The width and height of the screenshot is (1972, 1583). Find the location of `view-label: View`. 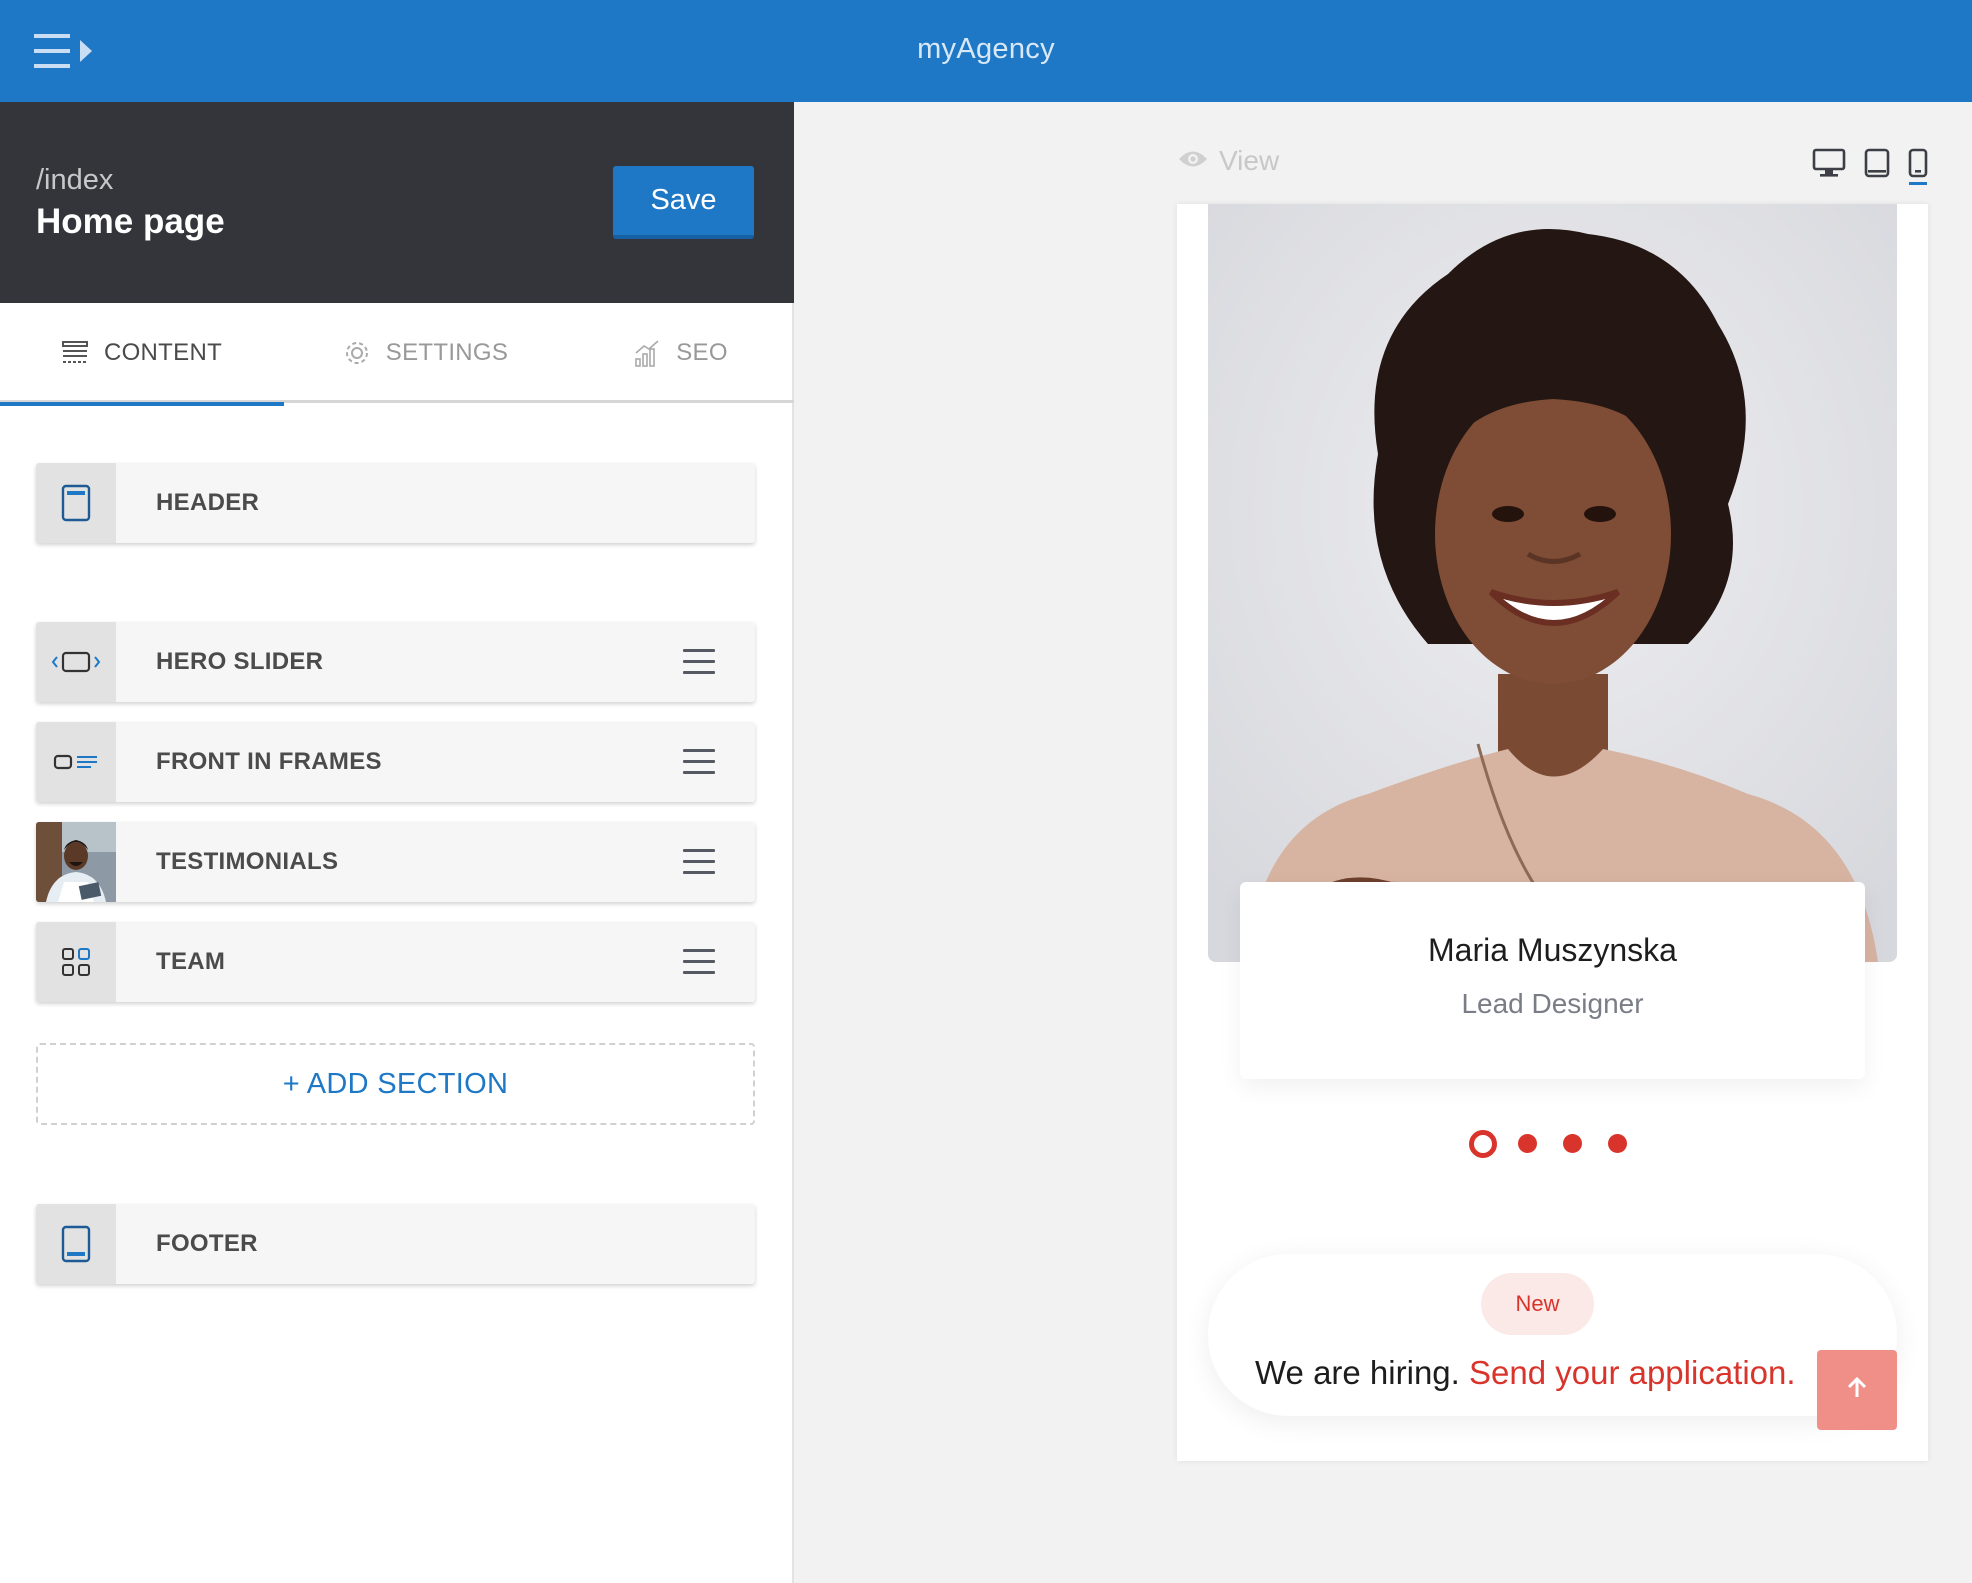

view-label: View is located at coordinates (1228, 161).